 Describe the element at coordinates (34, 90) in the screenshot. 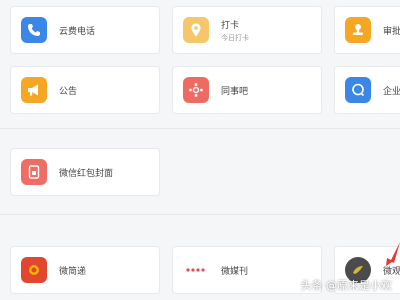

I see `megaphone-icon` at that location.